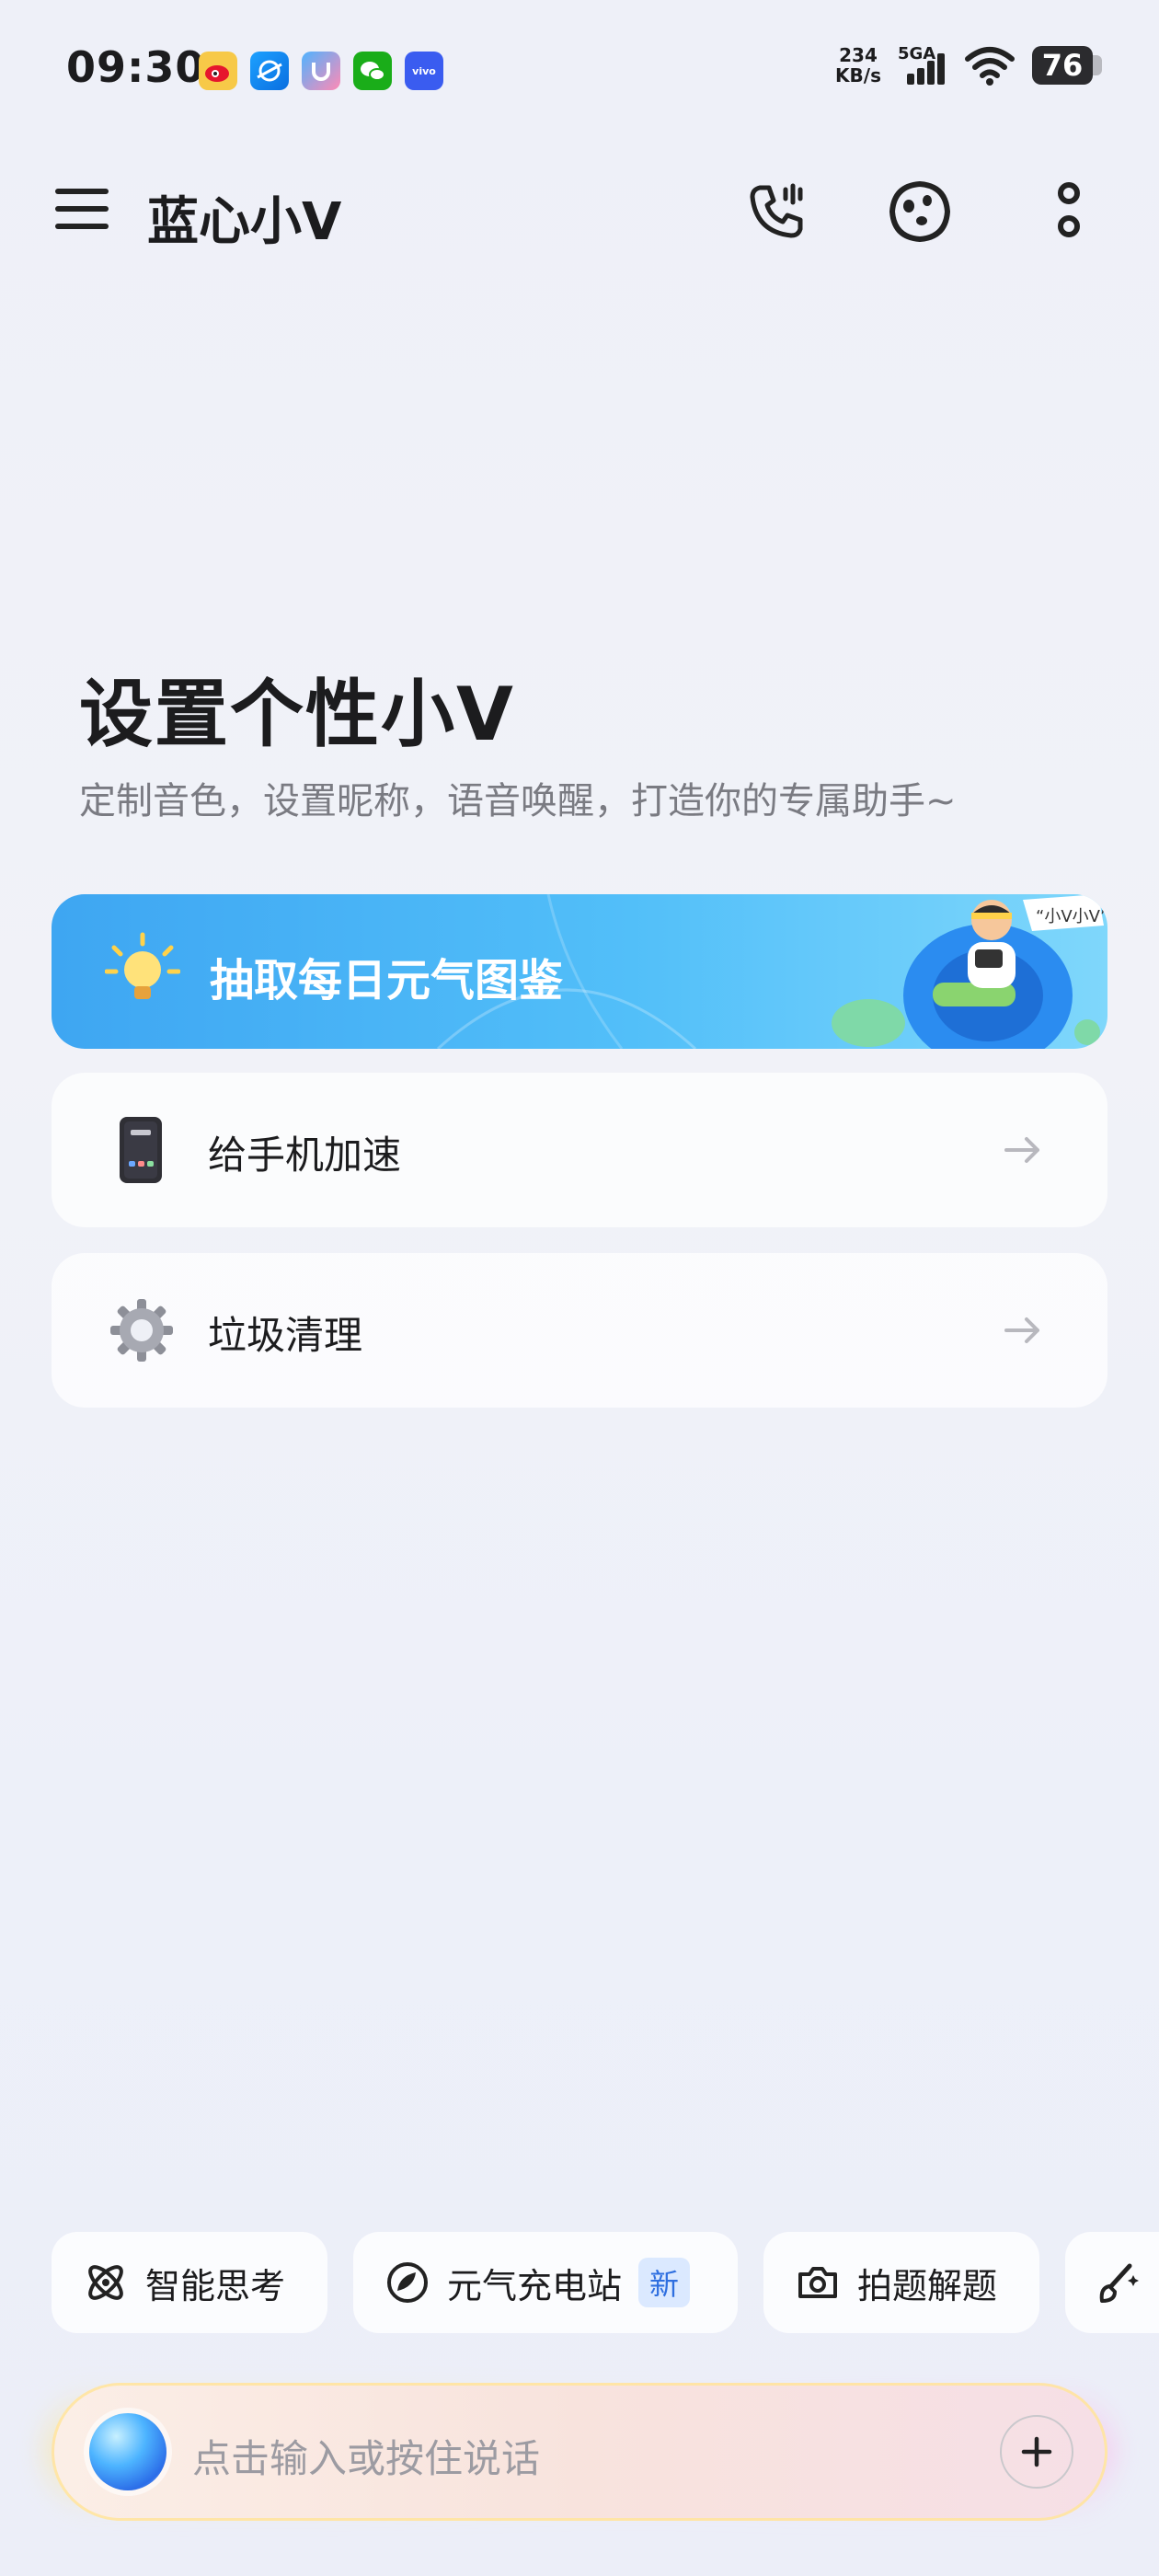 Image resolution: width=1159 pixels, height=2576 pixels. What do you see at coordinates (141, 1150) in the screenshot?
I see `phone-icon` at bounding box center [141, 1150].